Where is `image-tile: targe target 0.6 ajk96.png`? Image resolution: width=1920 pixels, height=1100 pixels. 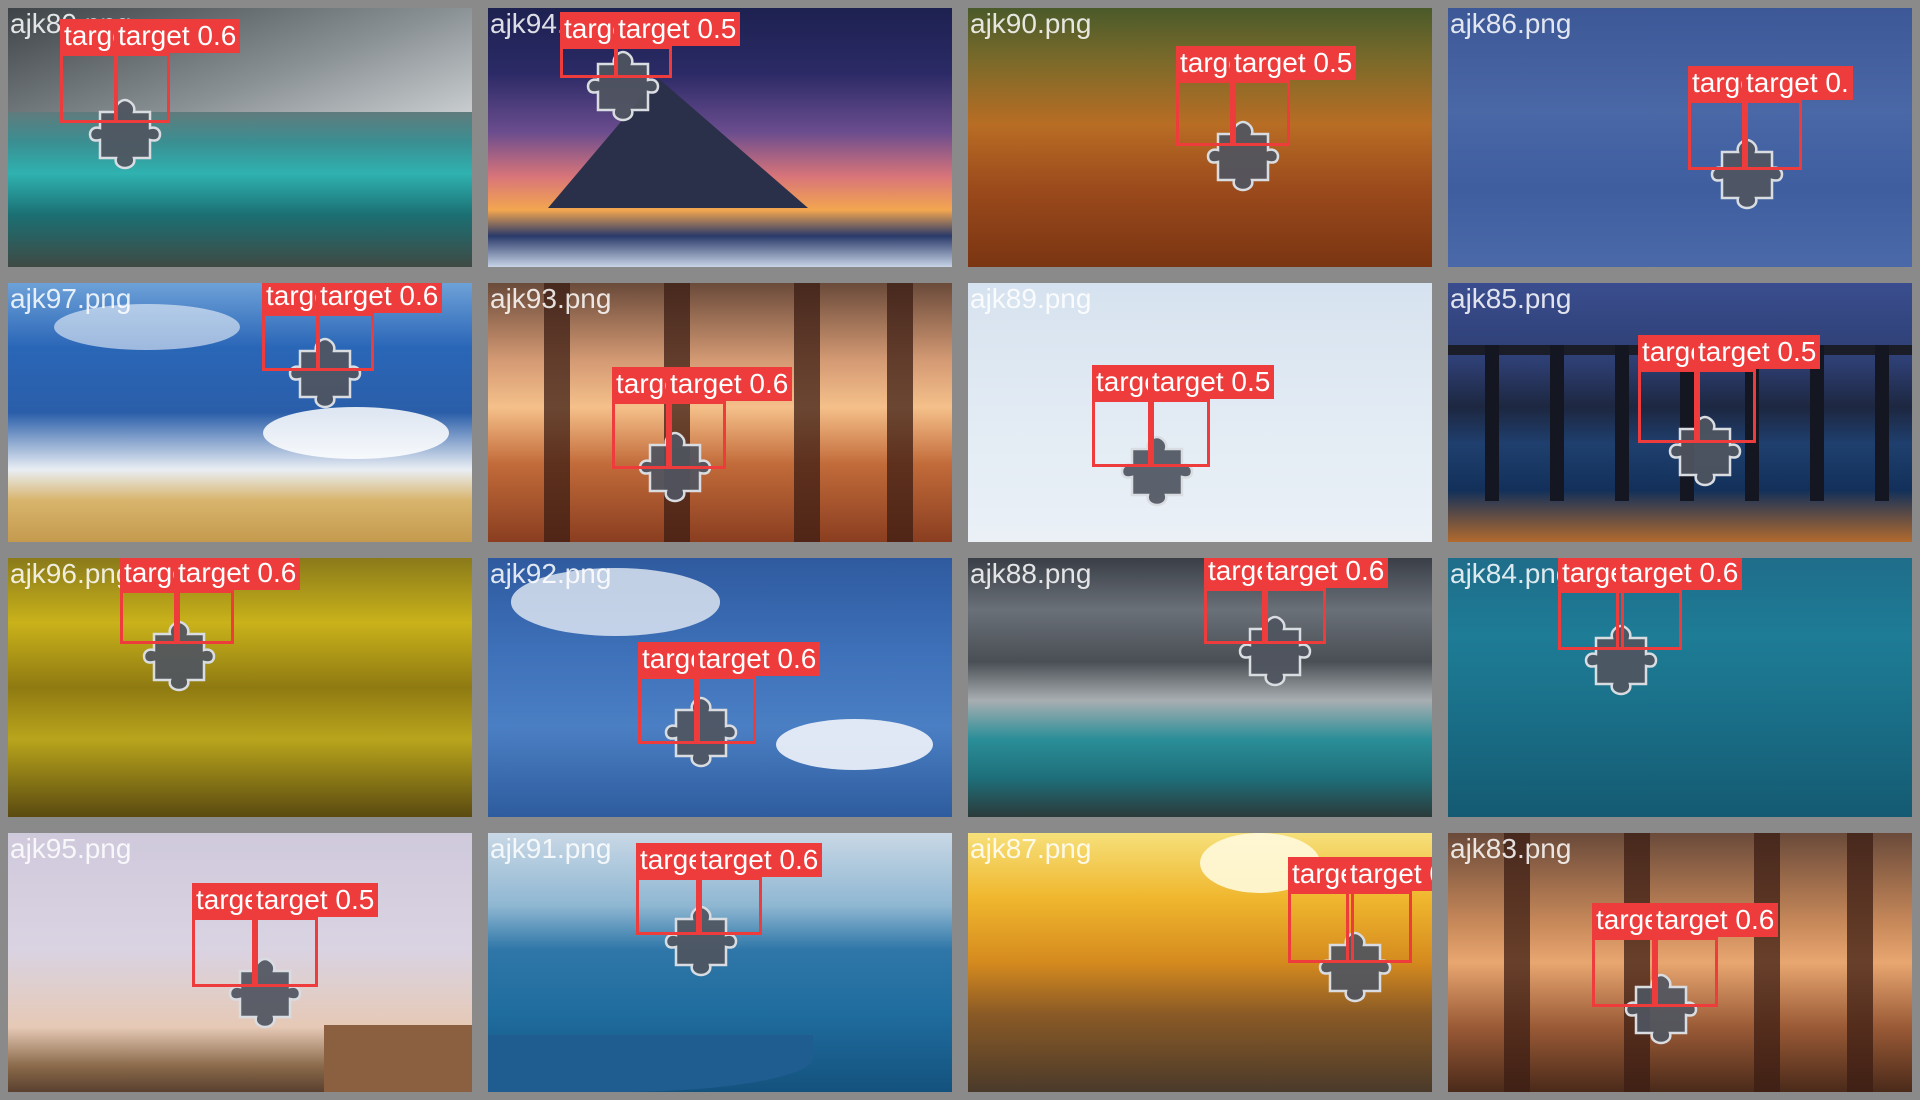 image-tile: targe target 0.6 ajk96.png is located at coordinates (240, 687).